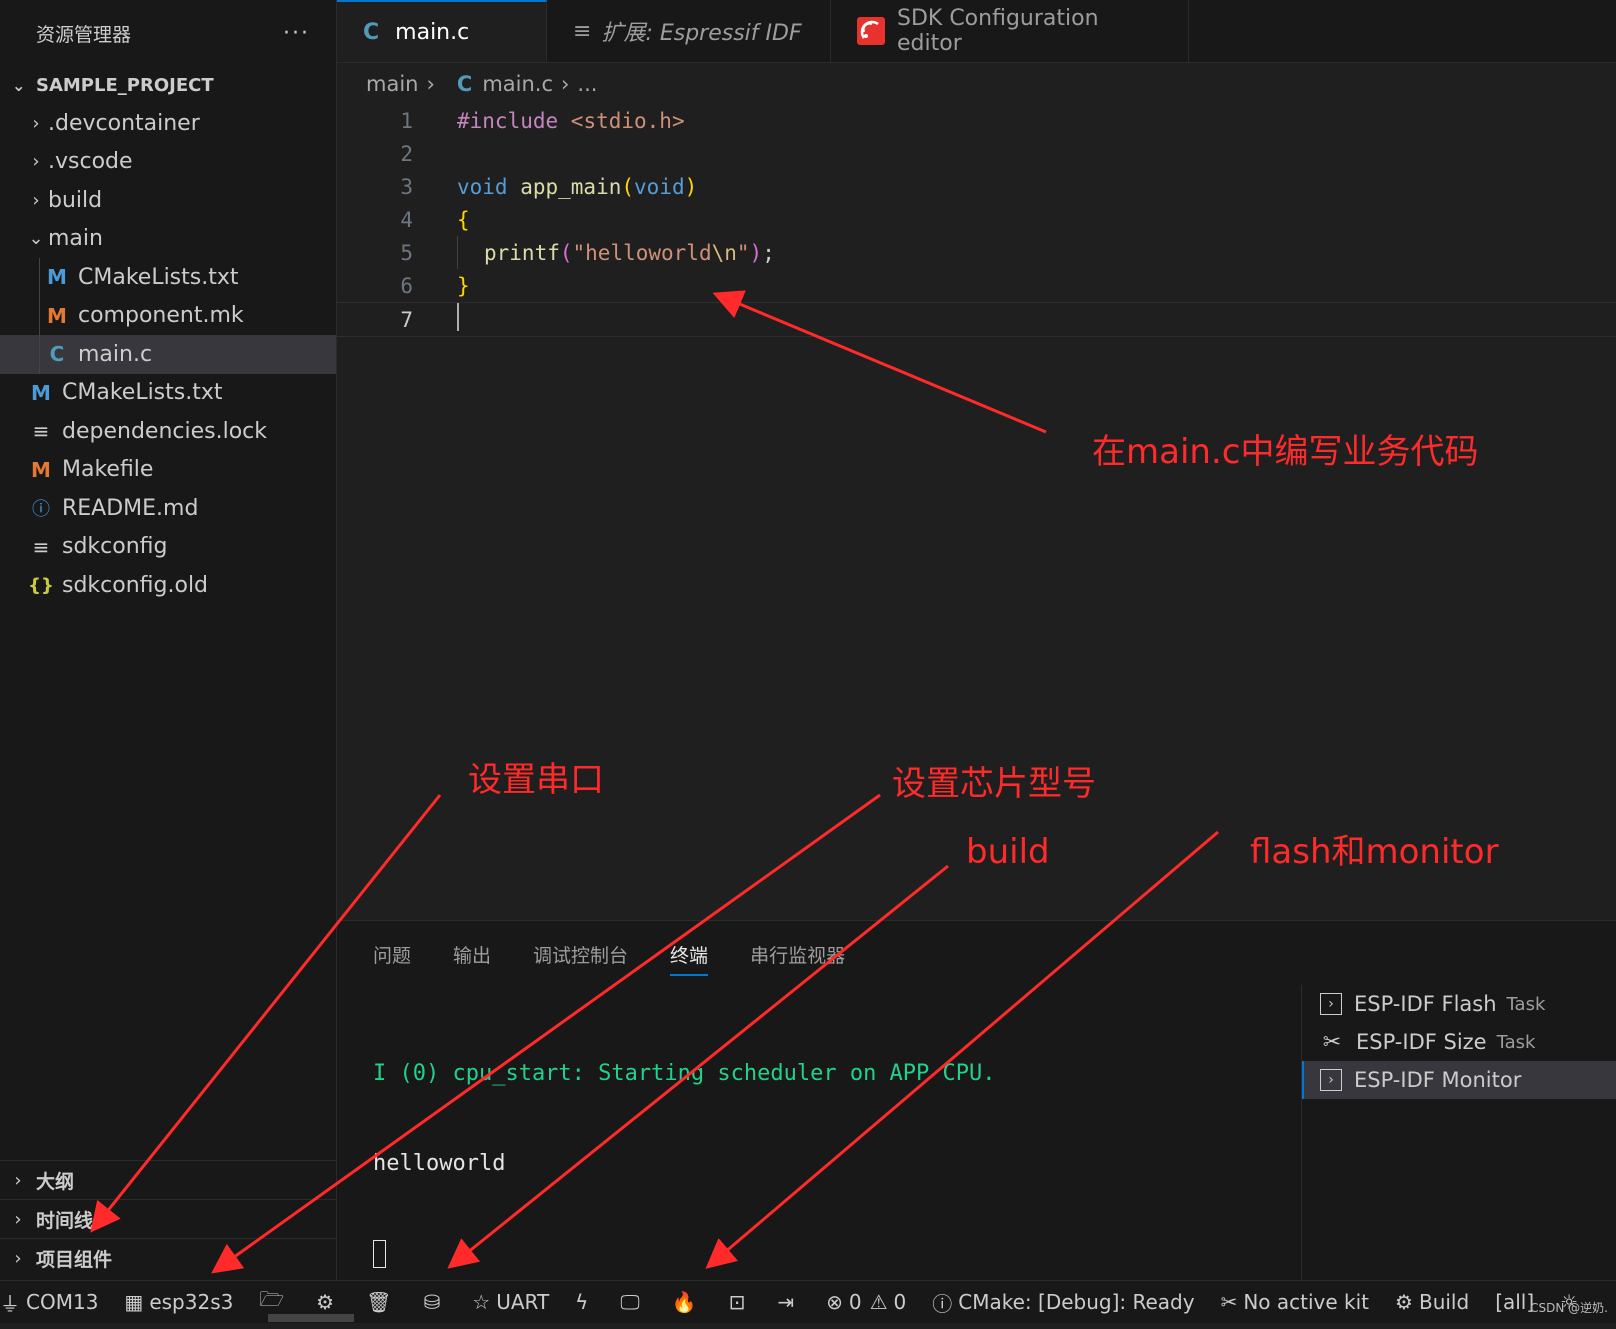 This screenshot has width=1616, height=1329. Describe the element at coordinates (311, 1318) in the screenshot. I see `horizontal-scrollbar` at that location.